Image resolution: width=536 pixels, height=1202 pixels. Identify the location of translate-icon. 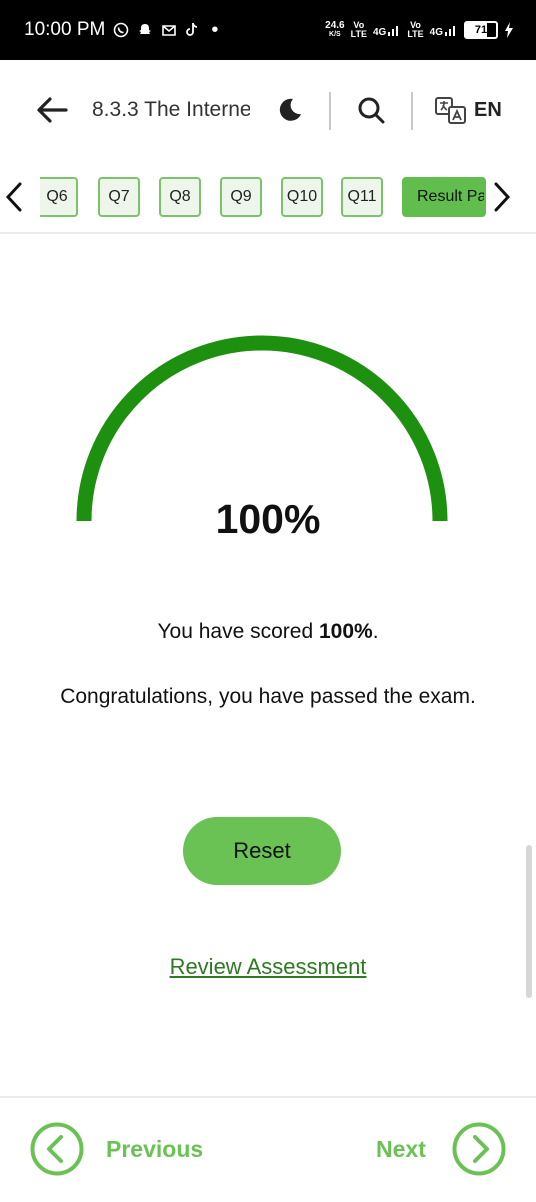
(451, 111).